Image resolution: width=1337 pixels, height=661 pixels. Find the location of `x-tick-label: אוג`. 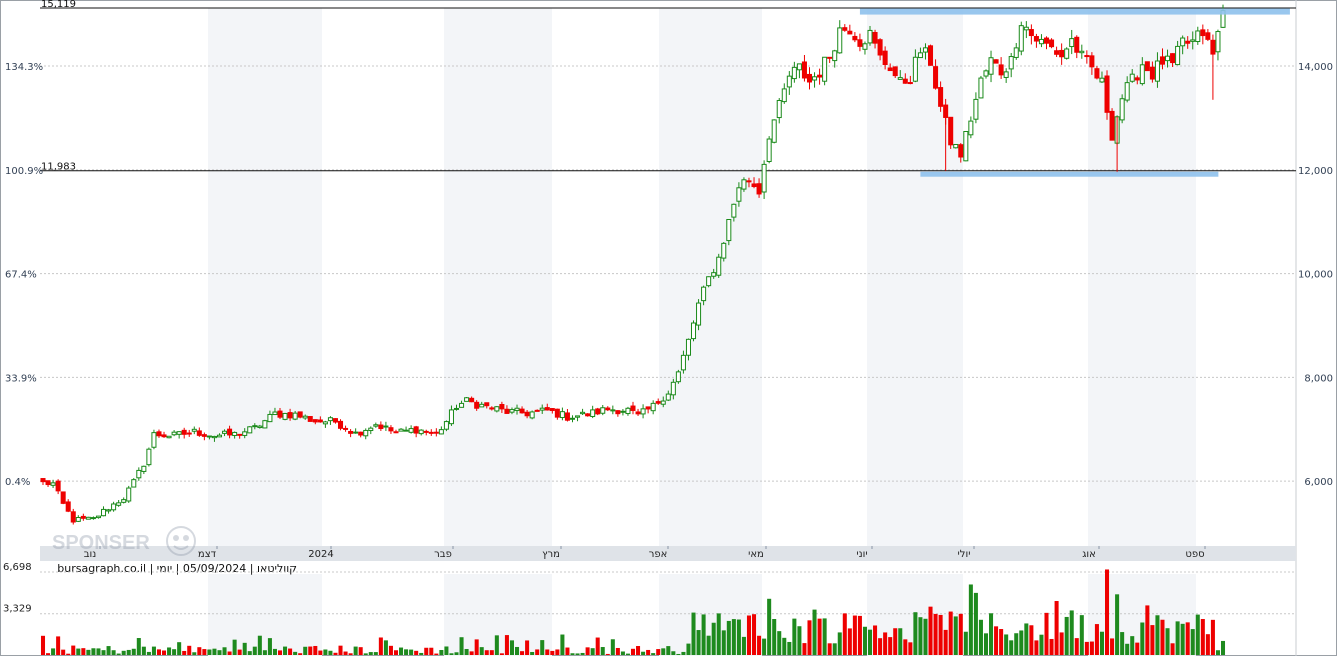

x-tick-label: אוג is located at coordinates (1089, 554).